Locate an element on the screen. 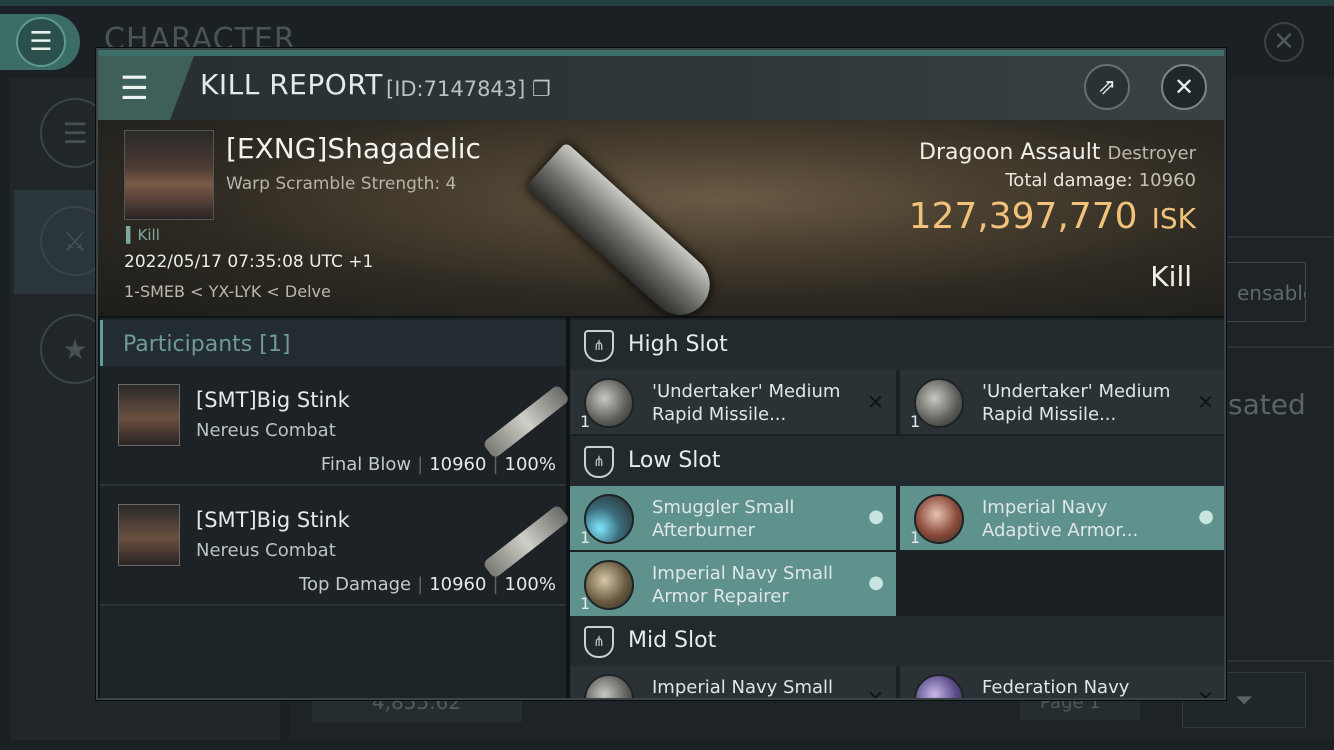  ship-name: Dragoon Assault Destroyer is located at coordinates (1057, 152).